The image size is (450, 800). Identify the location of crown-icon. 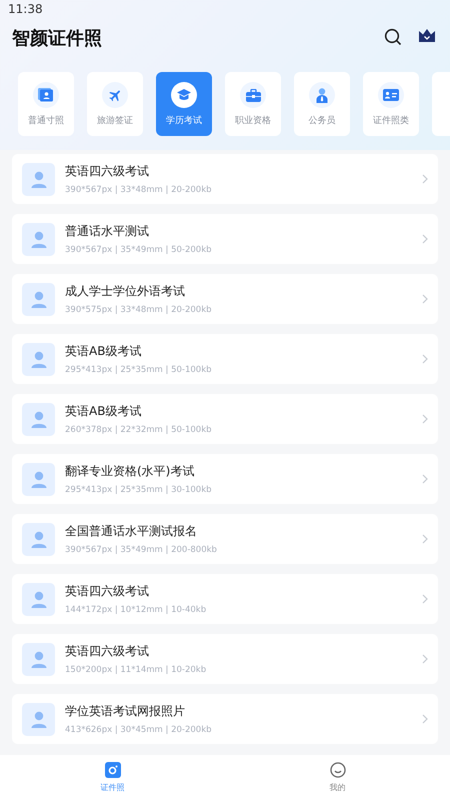
(427, 36).